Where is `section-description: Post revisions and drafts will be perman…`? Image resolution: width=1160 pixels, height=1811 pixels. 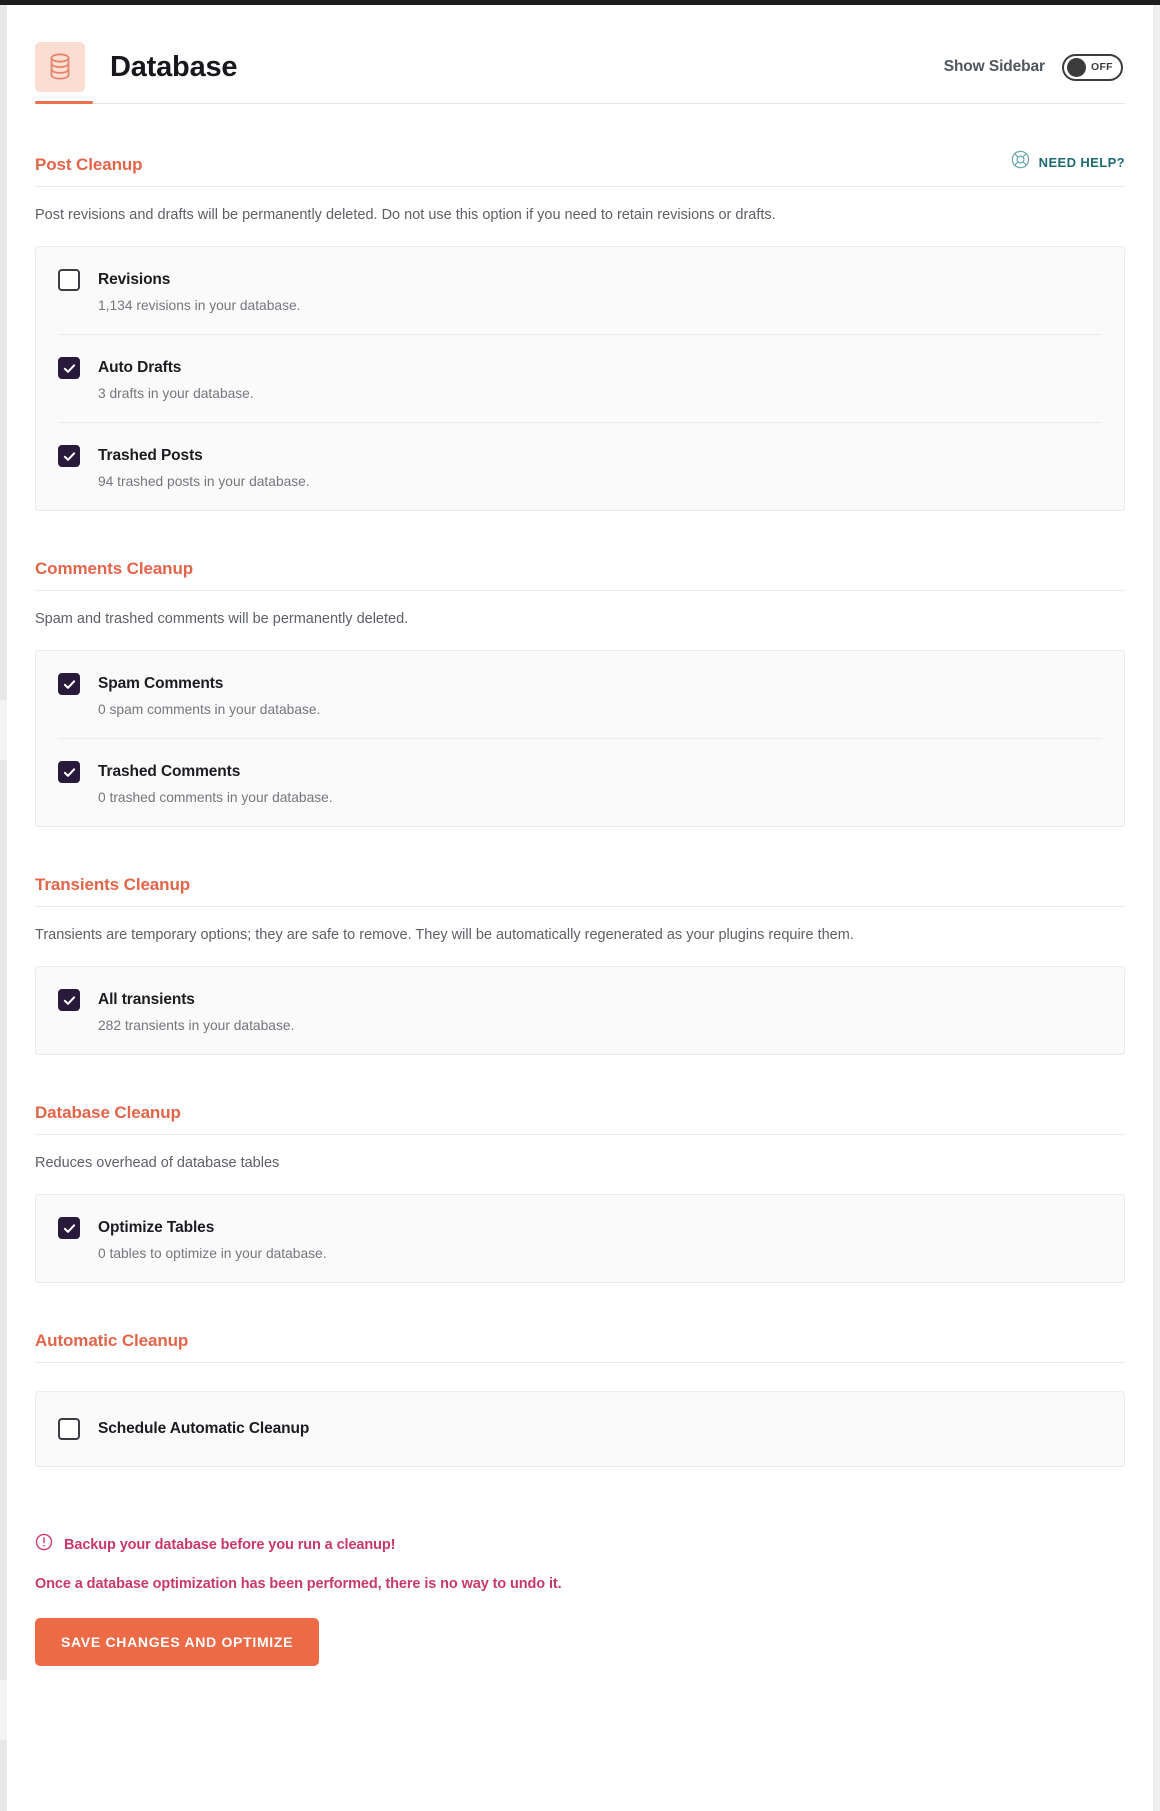 section-description: Post revisions and drafts will be perman… is located at coordinates (405, 215).